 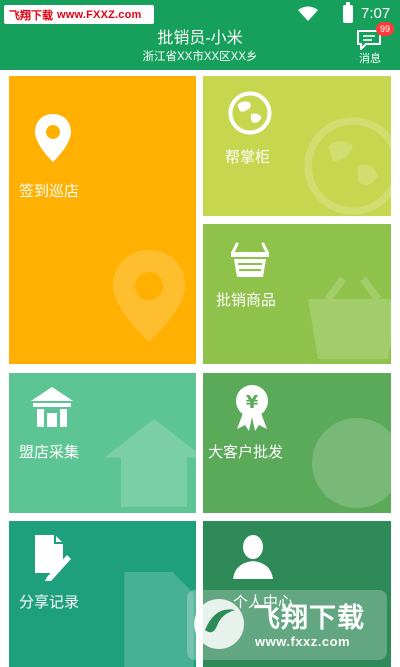 I want to click on watermark-title: 飞翔下载, so click(x=309, y=618).